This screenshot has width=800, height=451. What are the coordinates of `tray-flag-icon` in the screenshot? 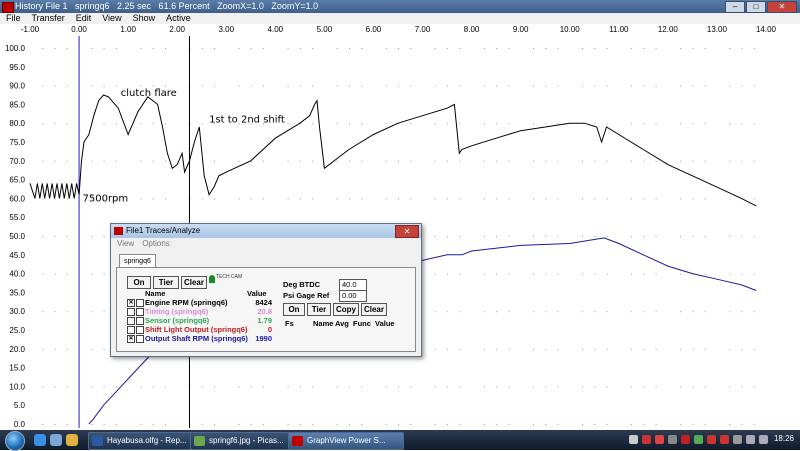 It's located at (763, 439).